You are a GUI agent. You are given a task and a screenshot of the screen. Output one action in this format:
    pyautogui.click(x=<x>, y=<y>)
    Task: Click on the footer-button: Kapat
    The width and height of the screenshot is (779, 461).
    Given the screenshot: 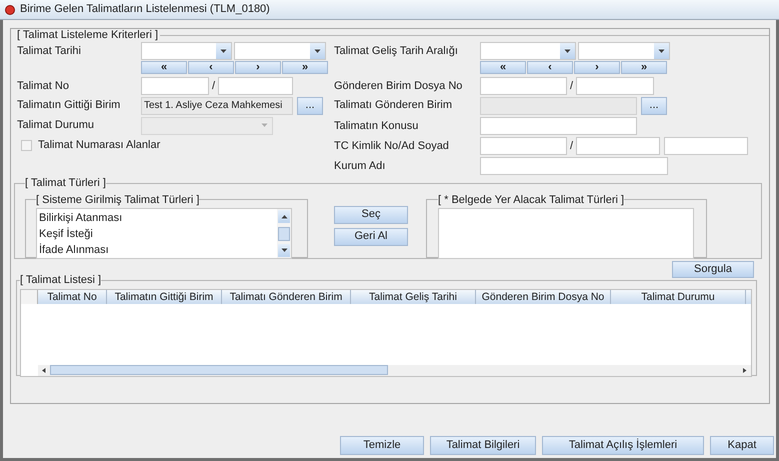 What is the action you would take?
    pyautogui.click(x=742, y=445)
    